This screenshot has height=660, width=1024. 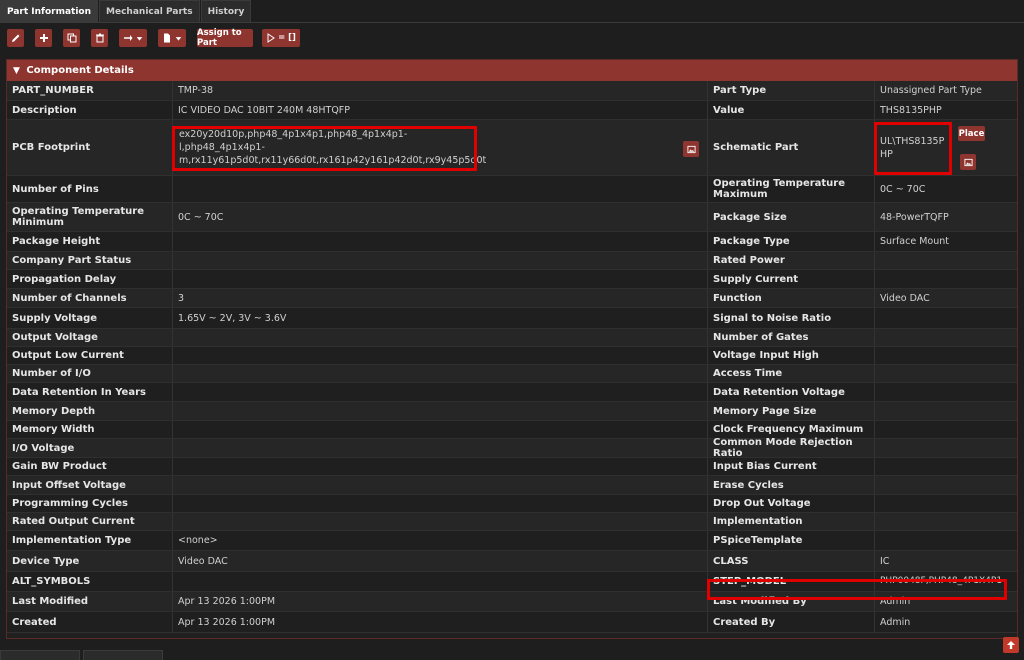 What do you see at coordinates (43, 448) in the screenshot?
I see `field-label: I/O Voltage` at bounding box center [43, 448].